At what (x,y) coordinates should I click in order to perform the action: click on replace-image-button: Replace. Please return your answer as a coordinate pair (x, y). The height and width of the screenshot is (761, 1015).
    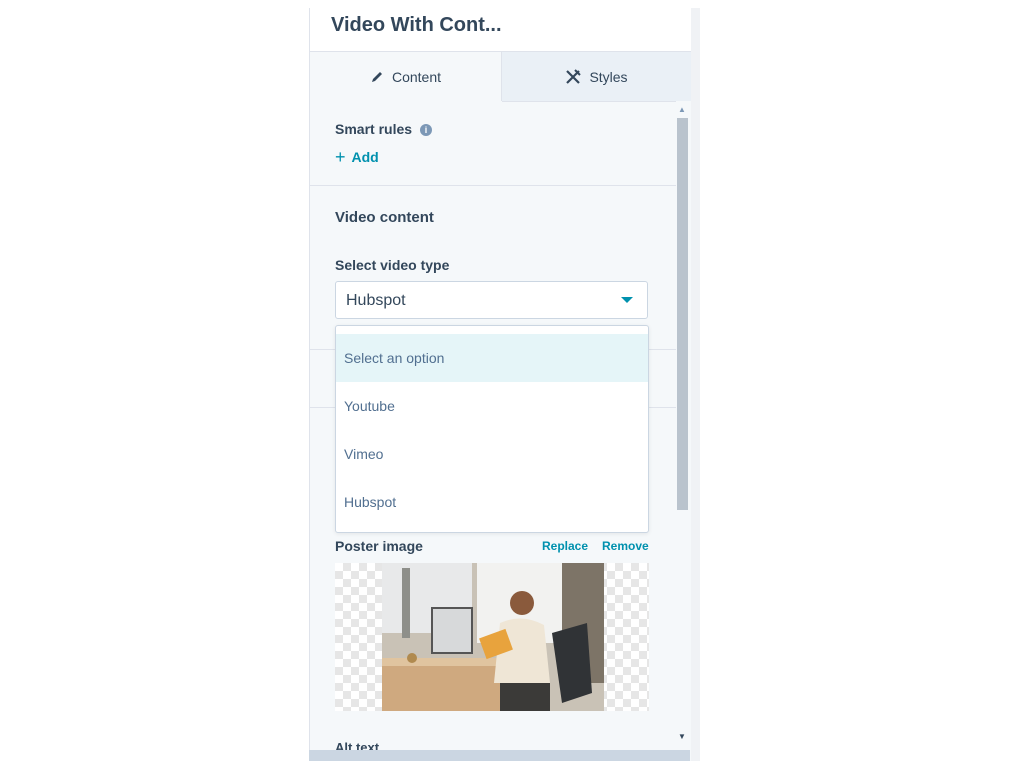
    Looking at the image, I should click on (565, 546).